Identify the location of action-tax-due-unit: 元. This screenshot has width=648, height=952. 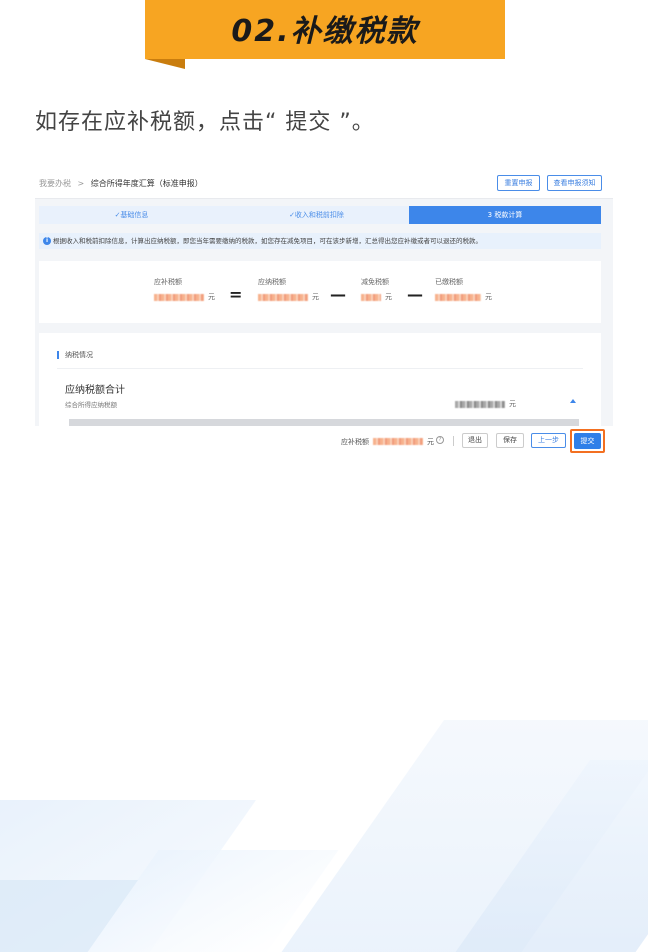
(430, 442).